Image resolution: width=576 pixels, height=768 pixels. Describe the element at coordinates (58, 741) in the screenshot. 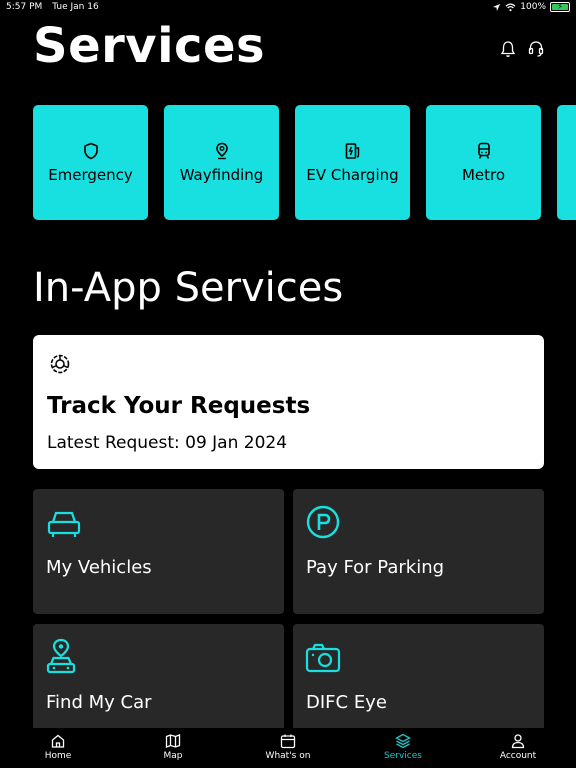

I see `home-icon` at that location.